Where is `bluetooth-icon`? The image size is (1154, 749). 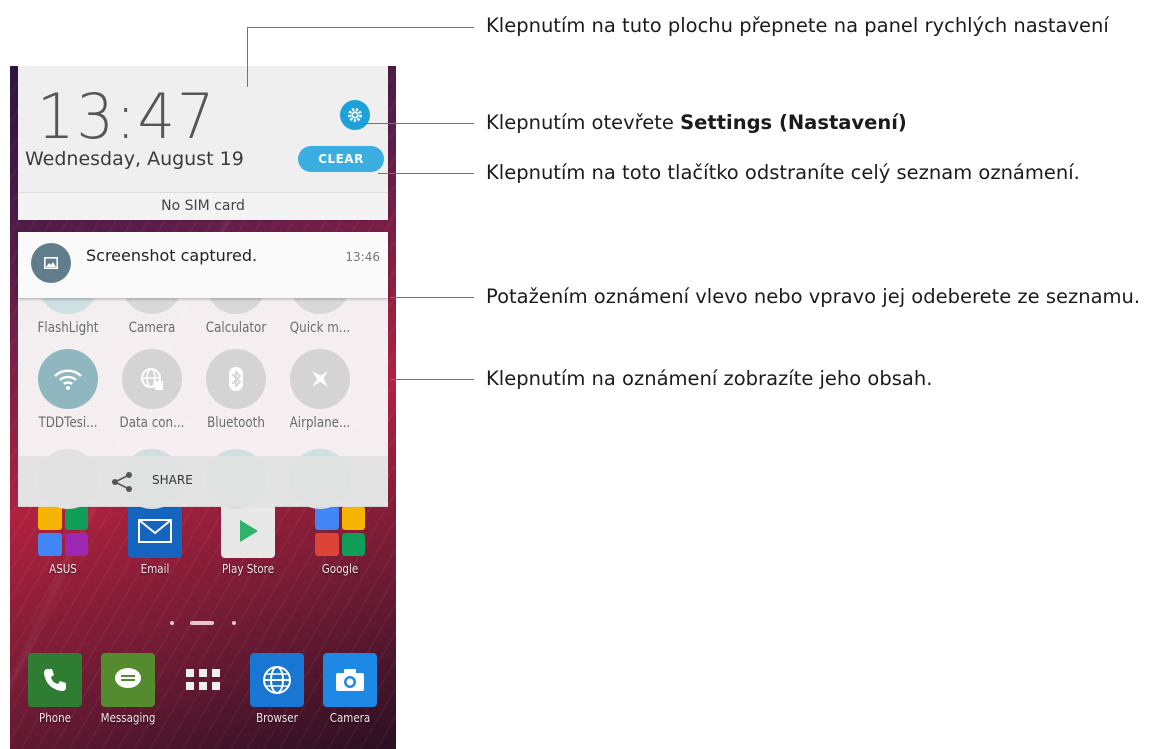 bluetooth-icon is located at coordinates (236, 379).